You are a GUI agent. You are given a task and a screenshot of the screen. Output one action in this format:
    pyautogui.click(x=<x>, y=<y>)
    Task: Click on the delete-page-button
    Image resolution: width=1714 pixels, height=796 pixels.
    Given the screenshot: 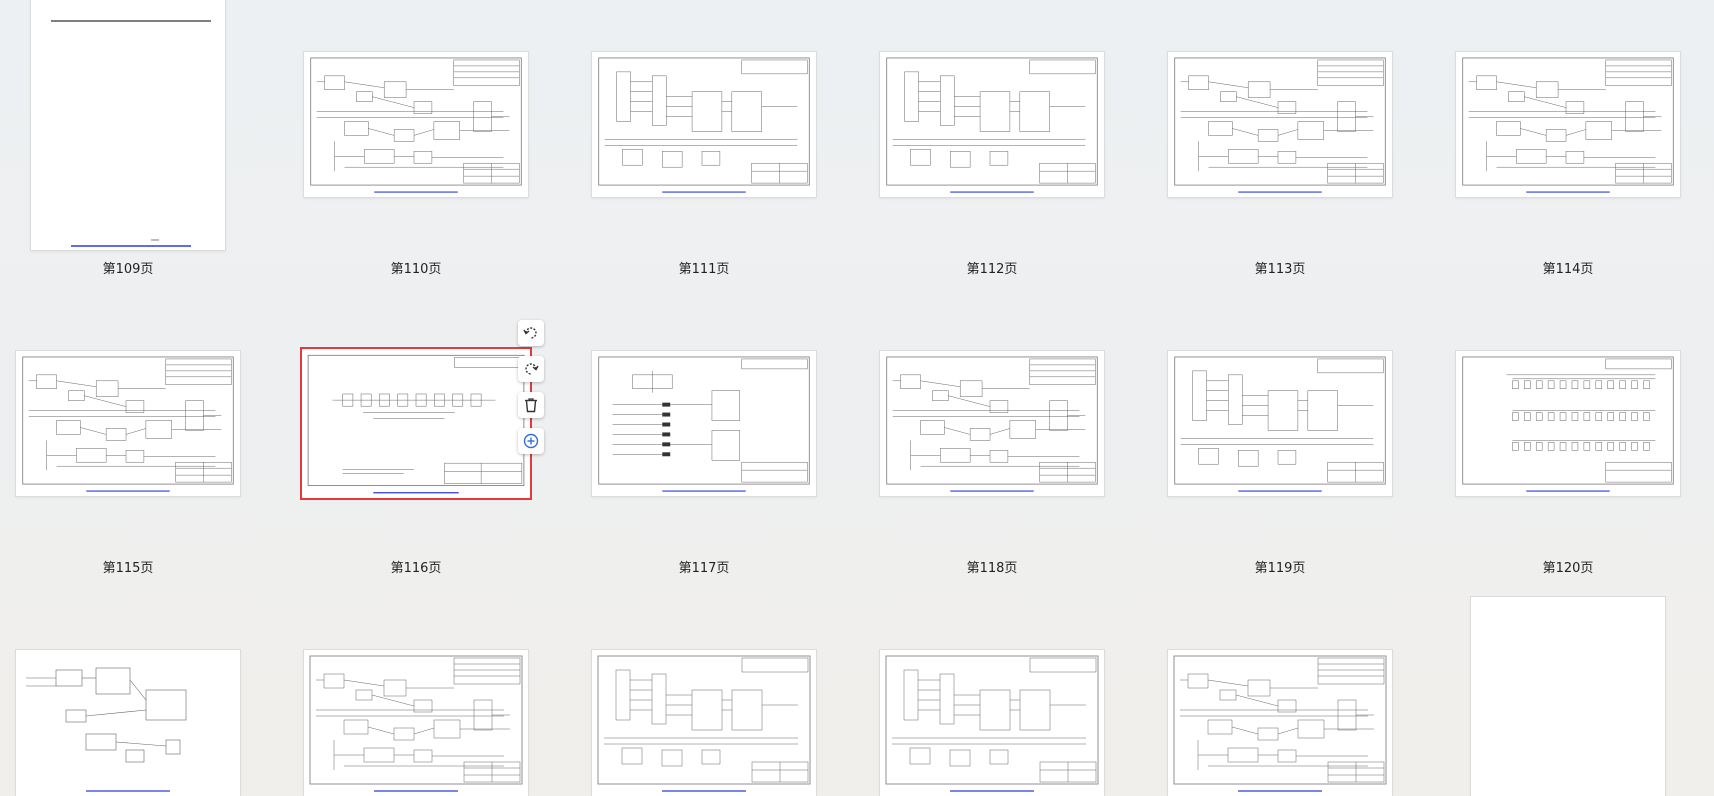 What is the action you would take?
    pyautogui.click(x=531, y=405)
    